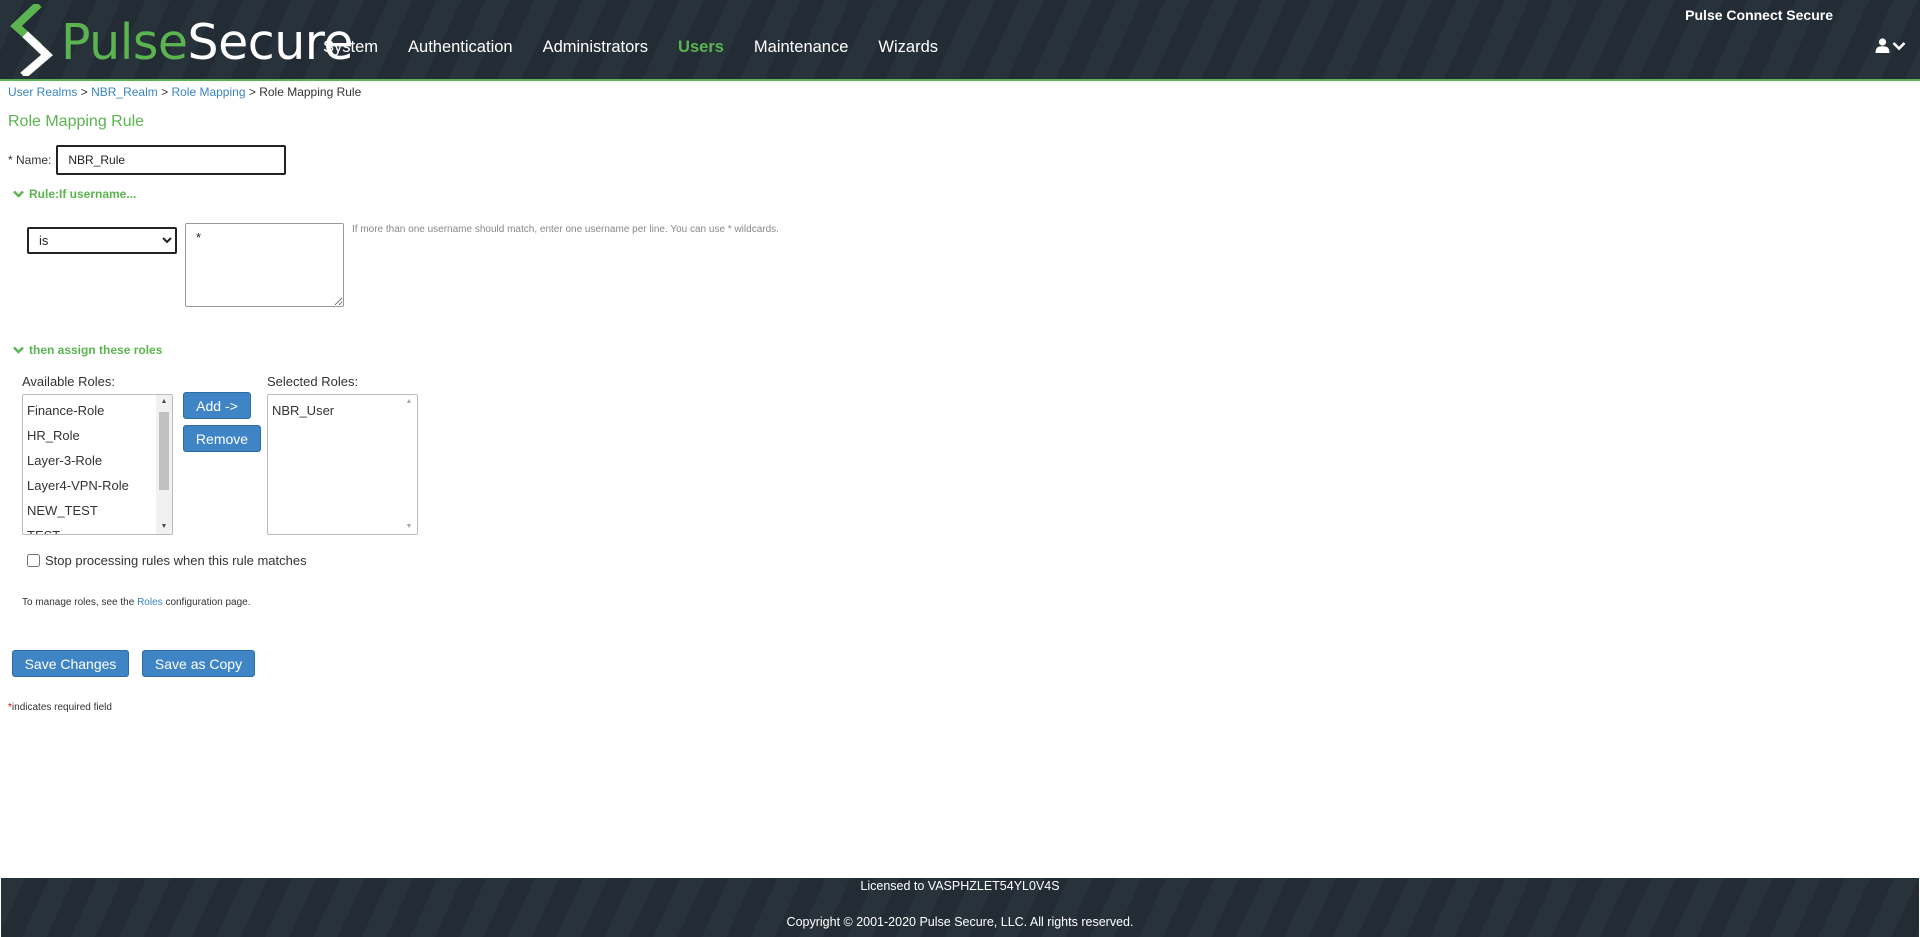 The height and width of the screenshot is (937, 1920). What do you see at coordinates (208, 602) in the screenshot?
I see `manage-note-suffix: configuration page.` at bounding box center [208, 602].